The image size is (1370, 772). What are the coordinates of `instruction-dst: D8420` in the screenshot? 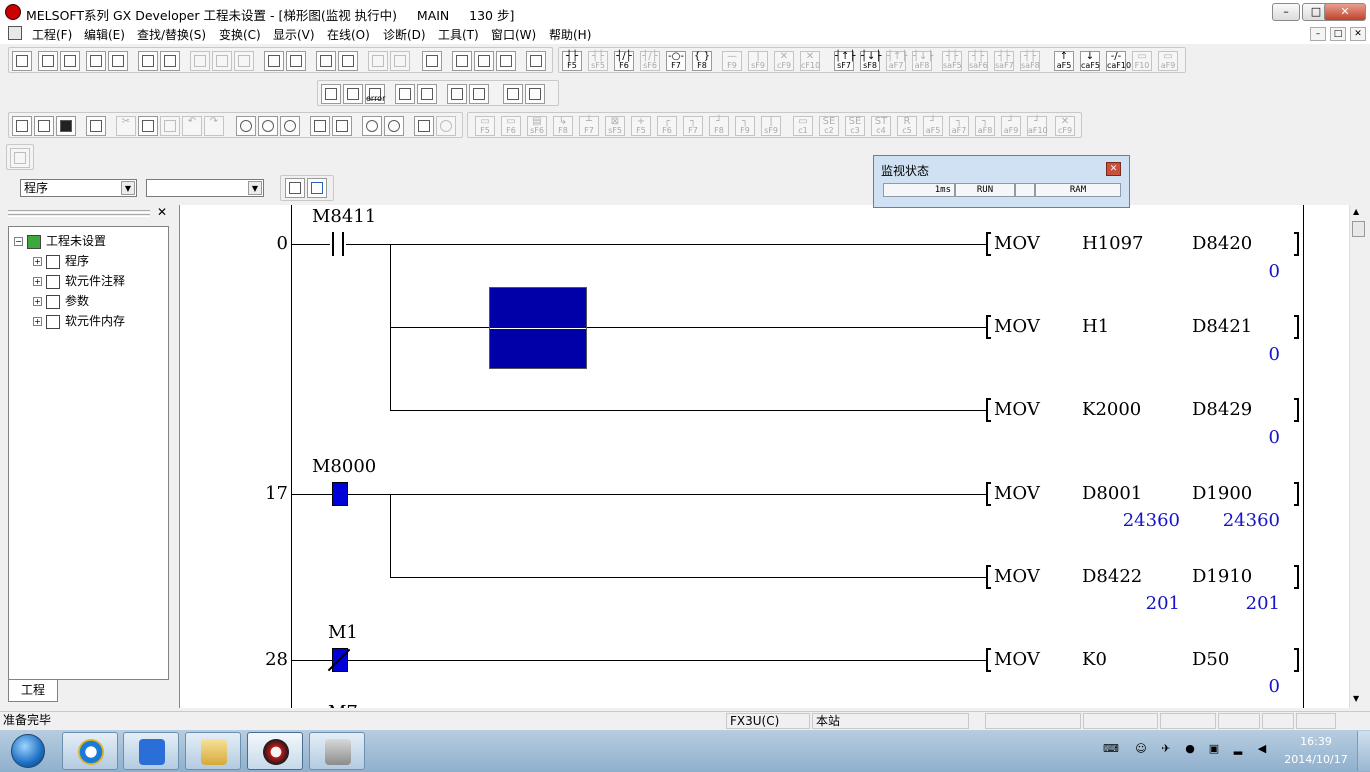 It's located at (1222, 244).